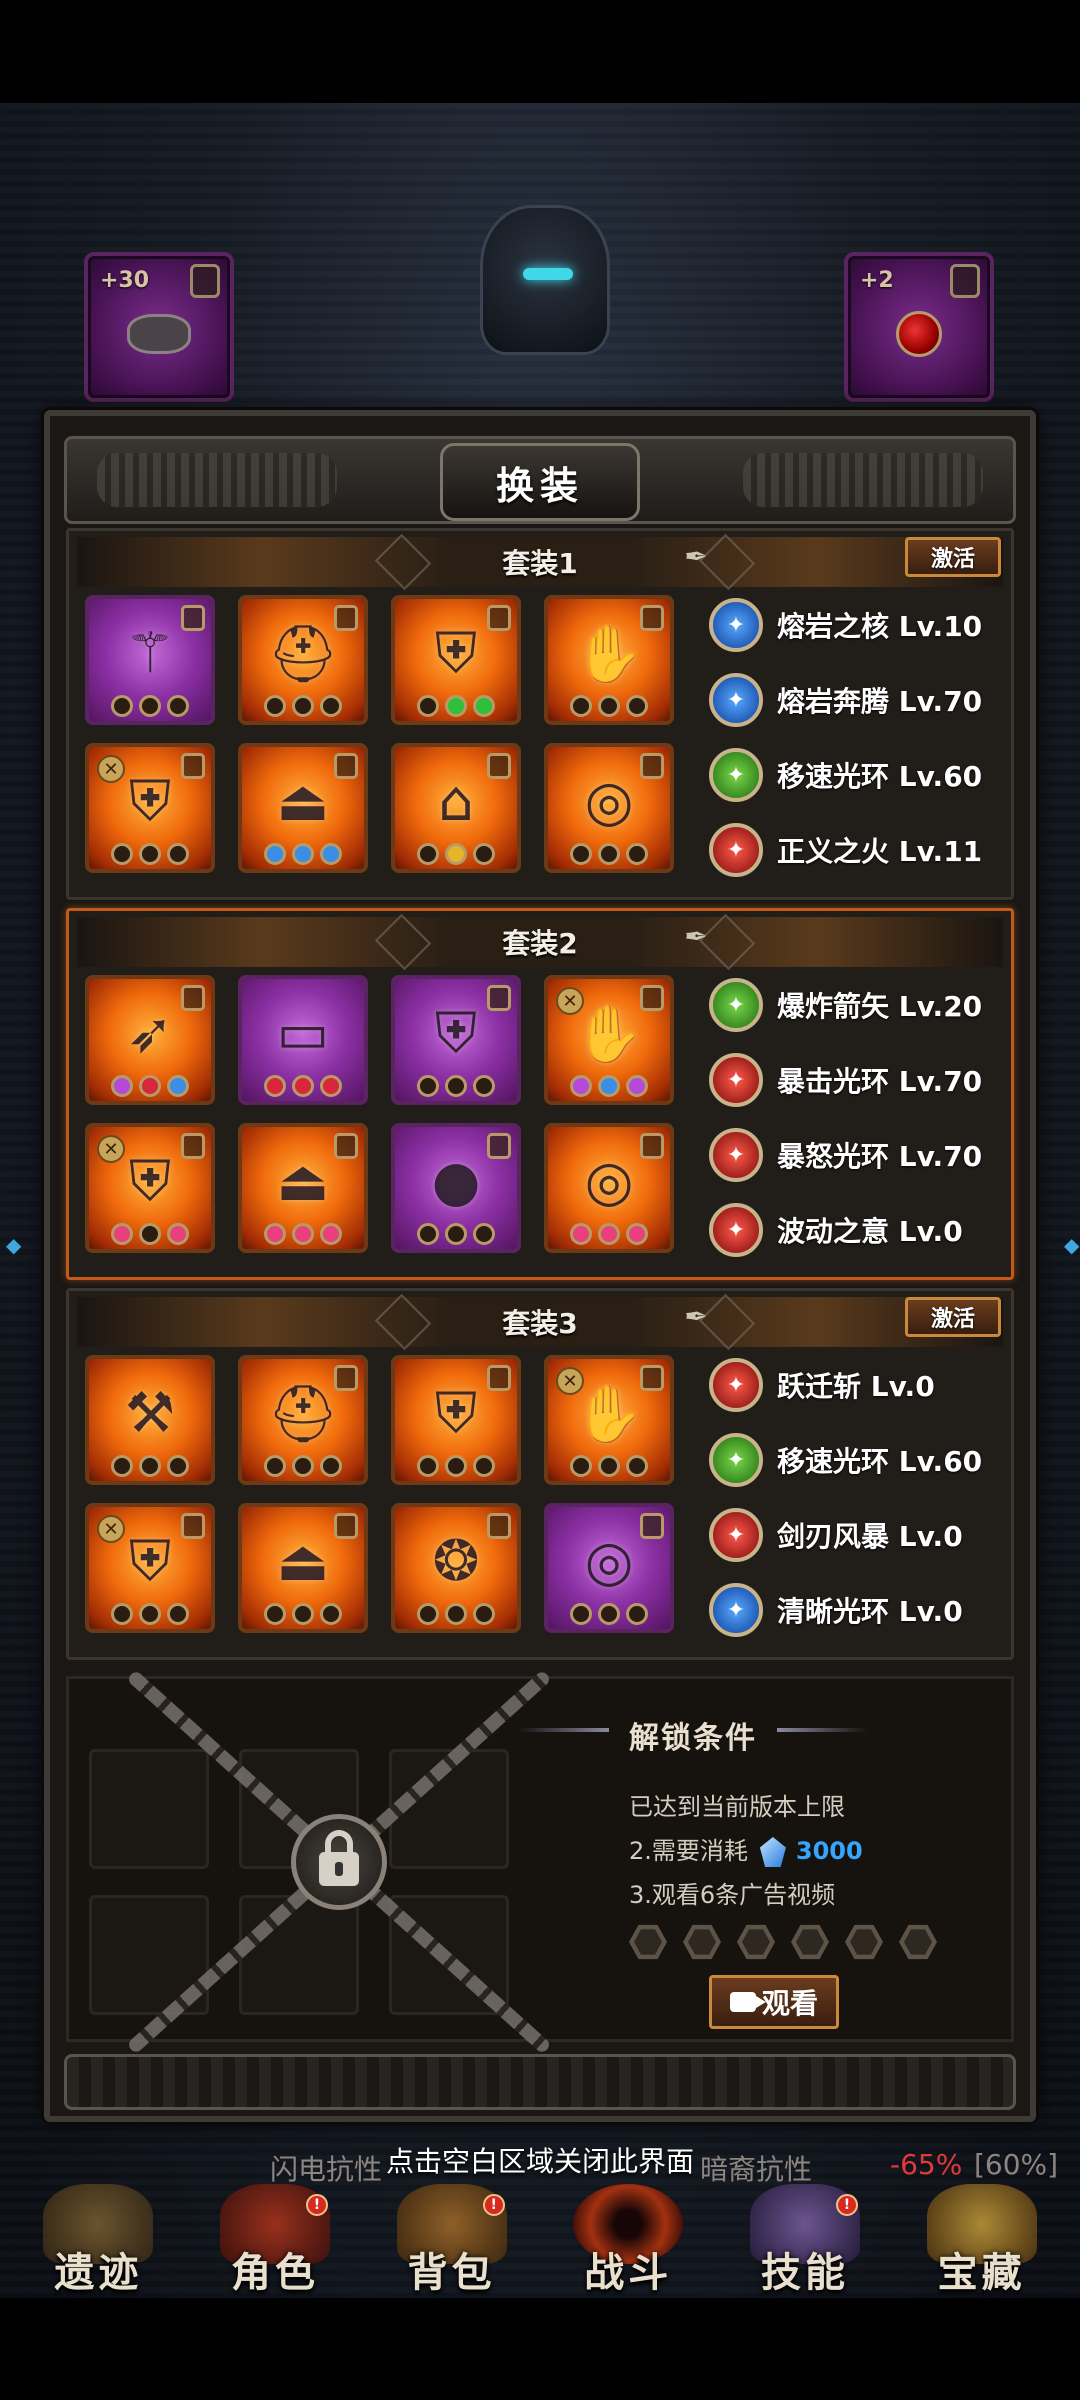  Describe the element at coordinates (150, 660) in the screenshot. I see `equipment-slot: ⚚` at that location.